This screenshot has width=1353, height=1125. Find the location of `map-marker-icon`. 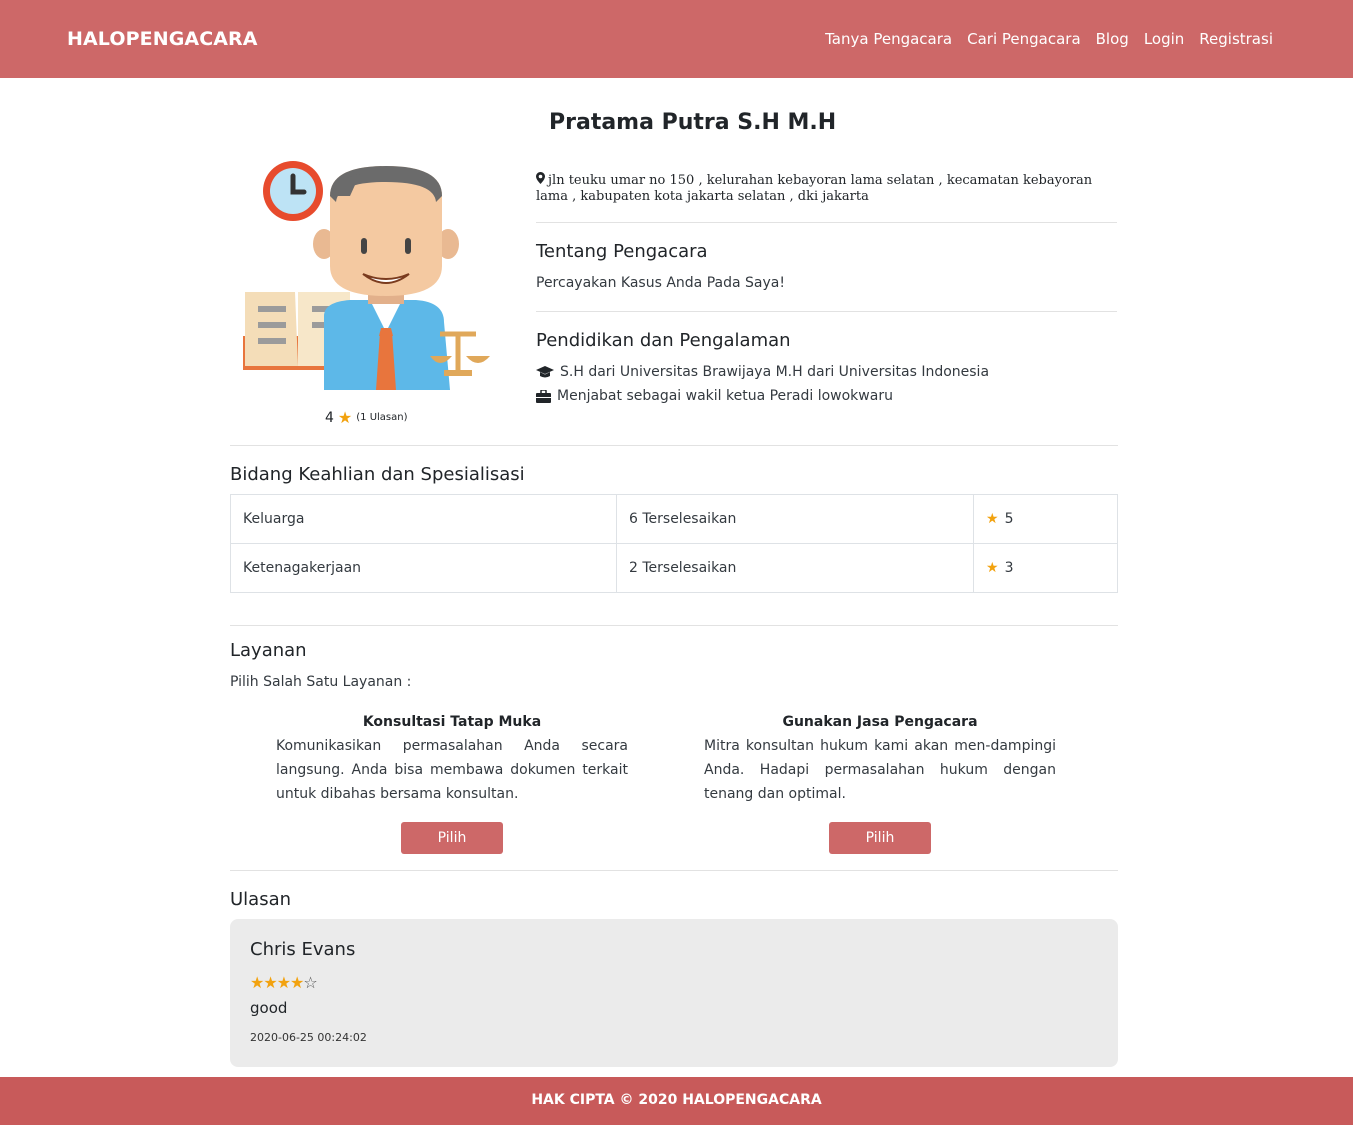

map-marker-icon is located at coordinates (540, 178).